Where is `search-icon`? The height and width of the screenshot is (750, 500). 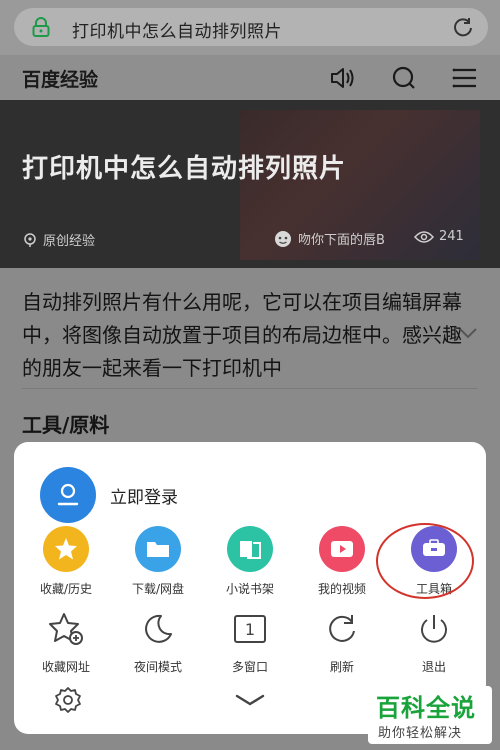 search-icon is located at coordinates (404, 78).